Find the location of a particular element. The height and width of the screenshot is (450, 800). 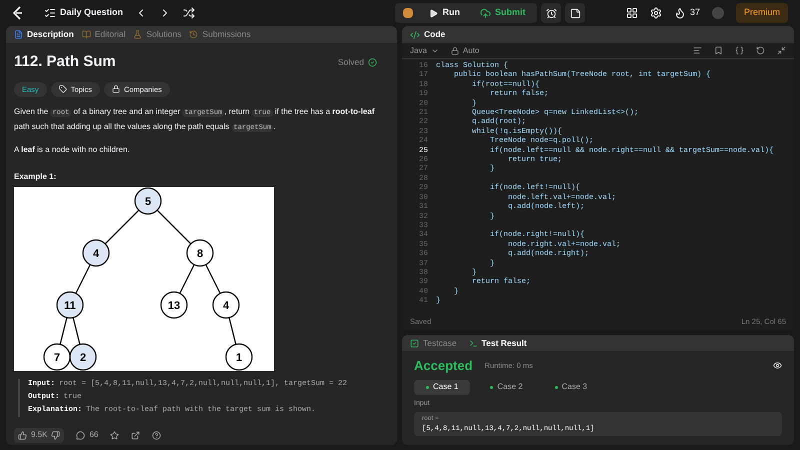

language-dropdown: Java is located at coordinates (424, 50).